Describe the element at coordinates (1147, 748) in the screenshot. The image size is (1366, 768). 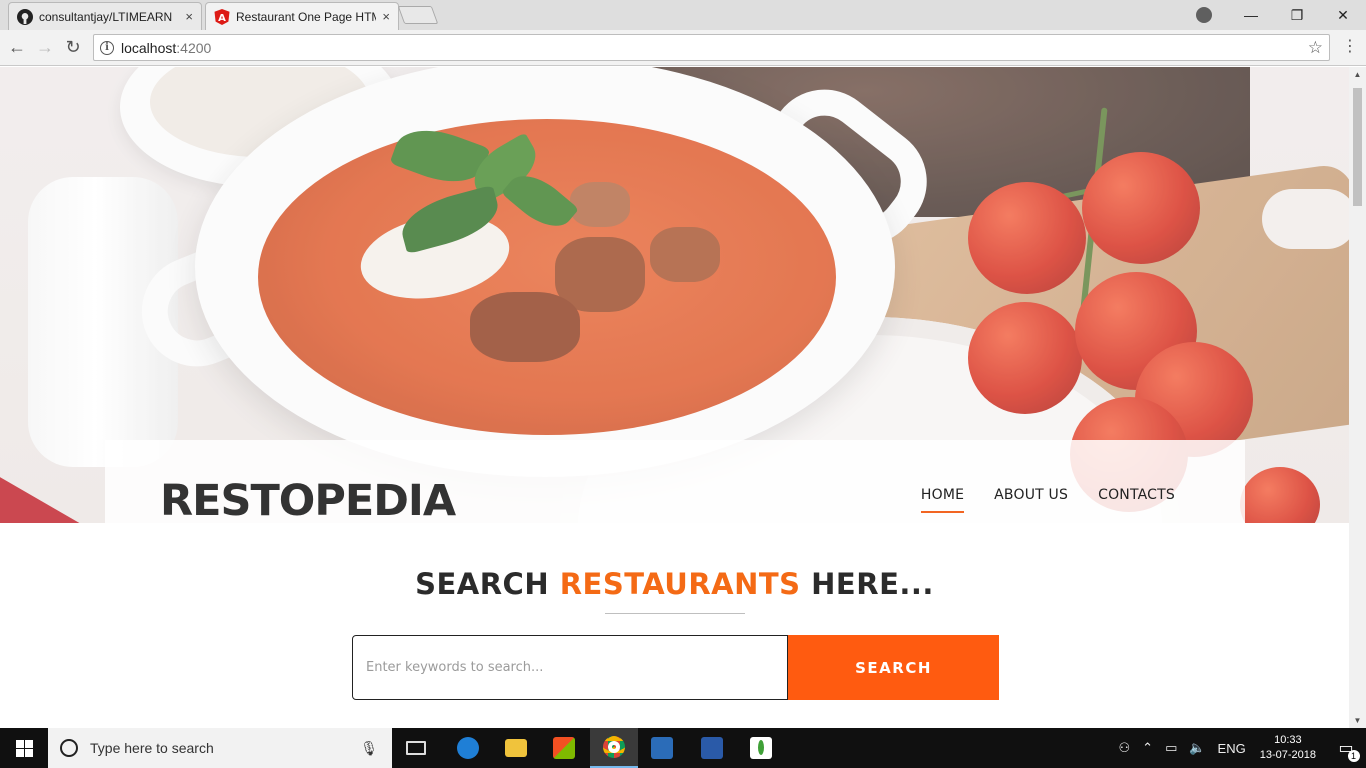
I see `tray-chevron-icon: ⌃` at that location.